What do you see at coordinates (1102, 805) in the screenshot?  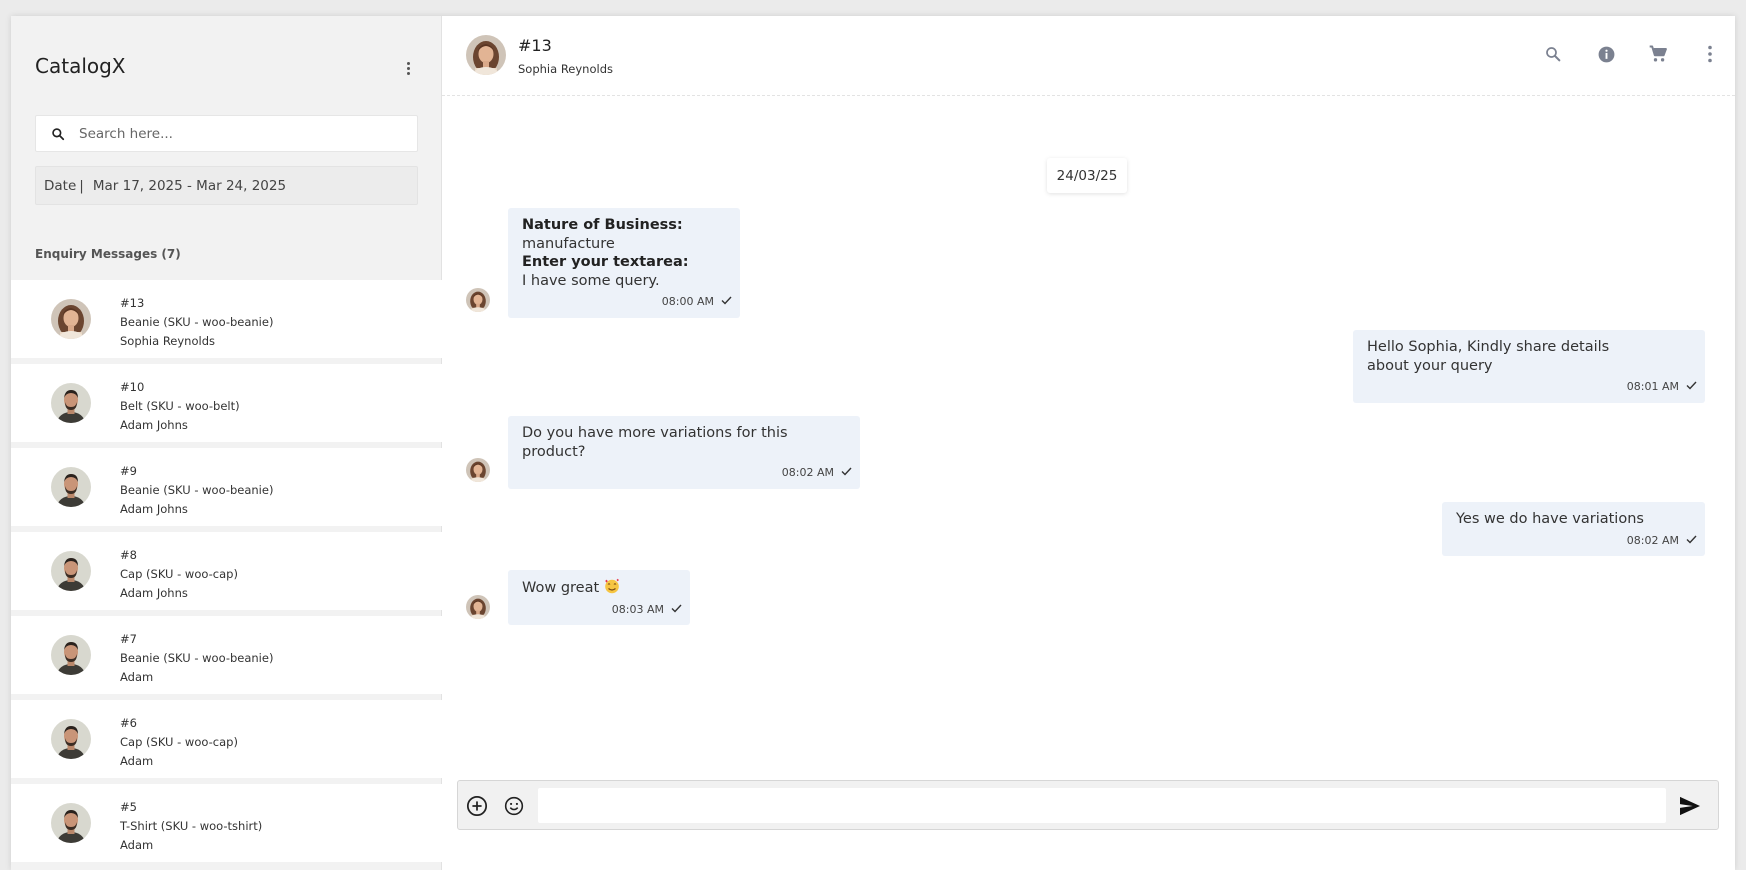 I see `message-input` at bounding box center [1102, 805].